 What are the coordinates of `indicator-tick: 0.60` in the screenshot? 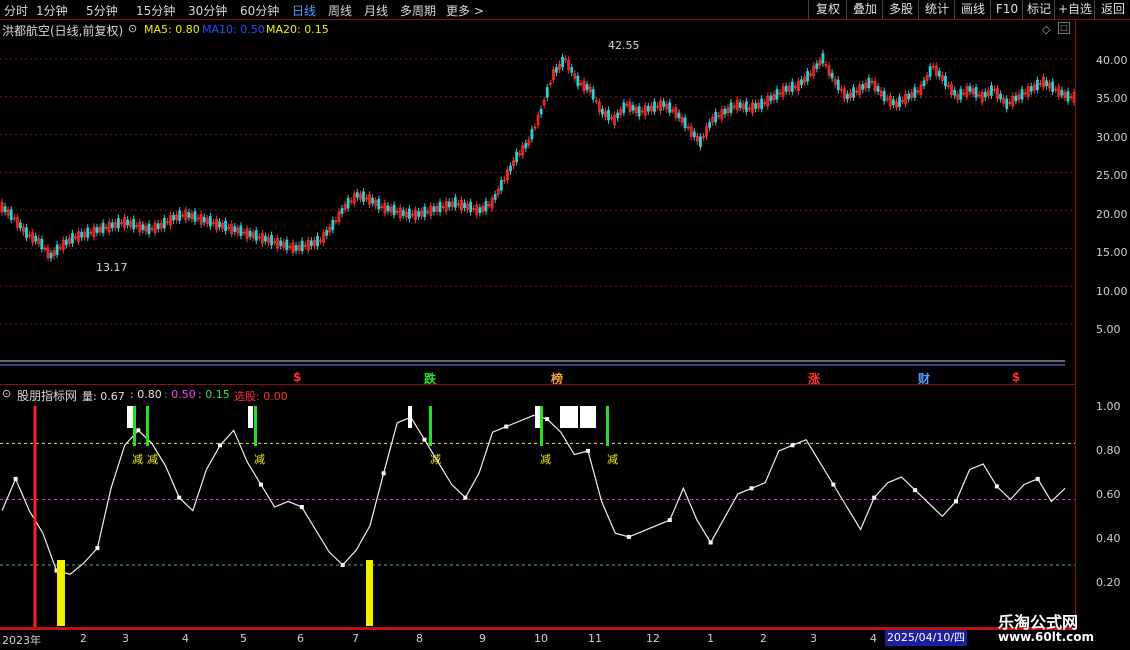 It's located at (1108, 494).